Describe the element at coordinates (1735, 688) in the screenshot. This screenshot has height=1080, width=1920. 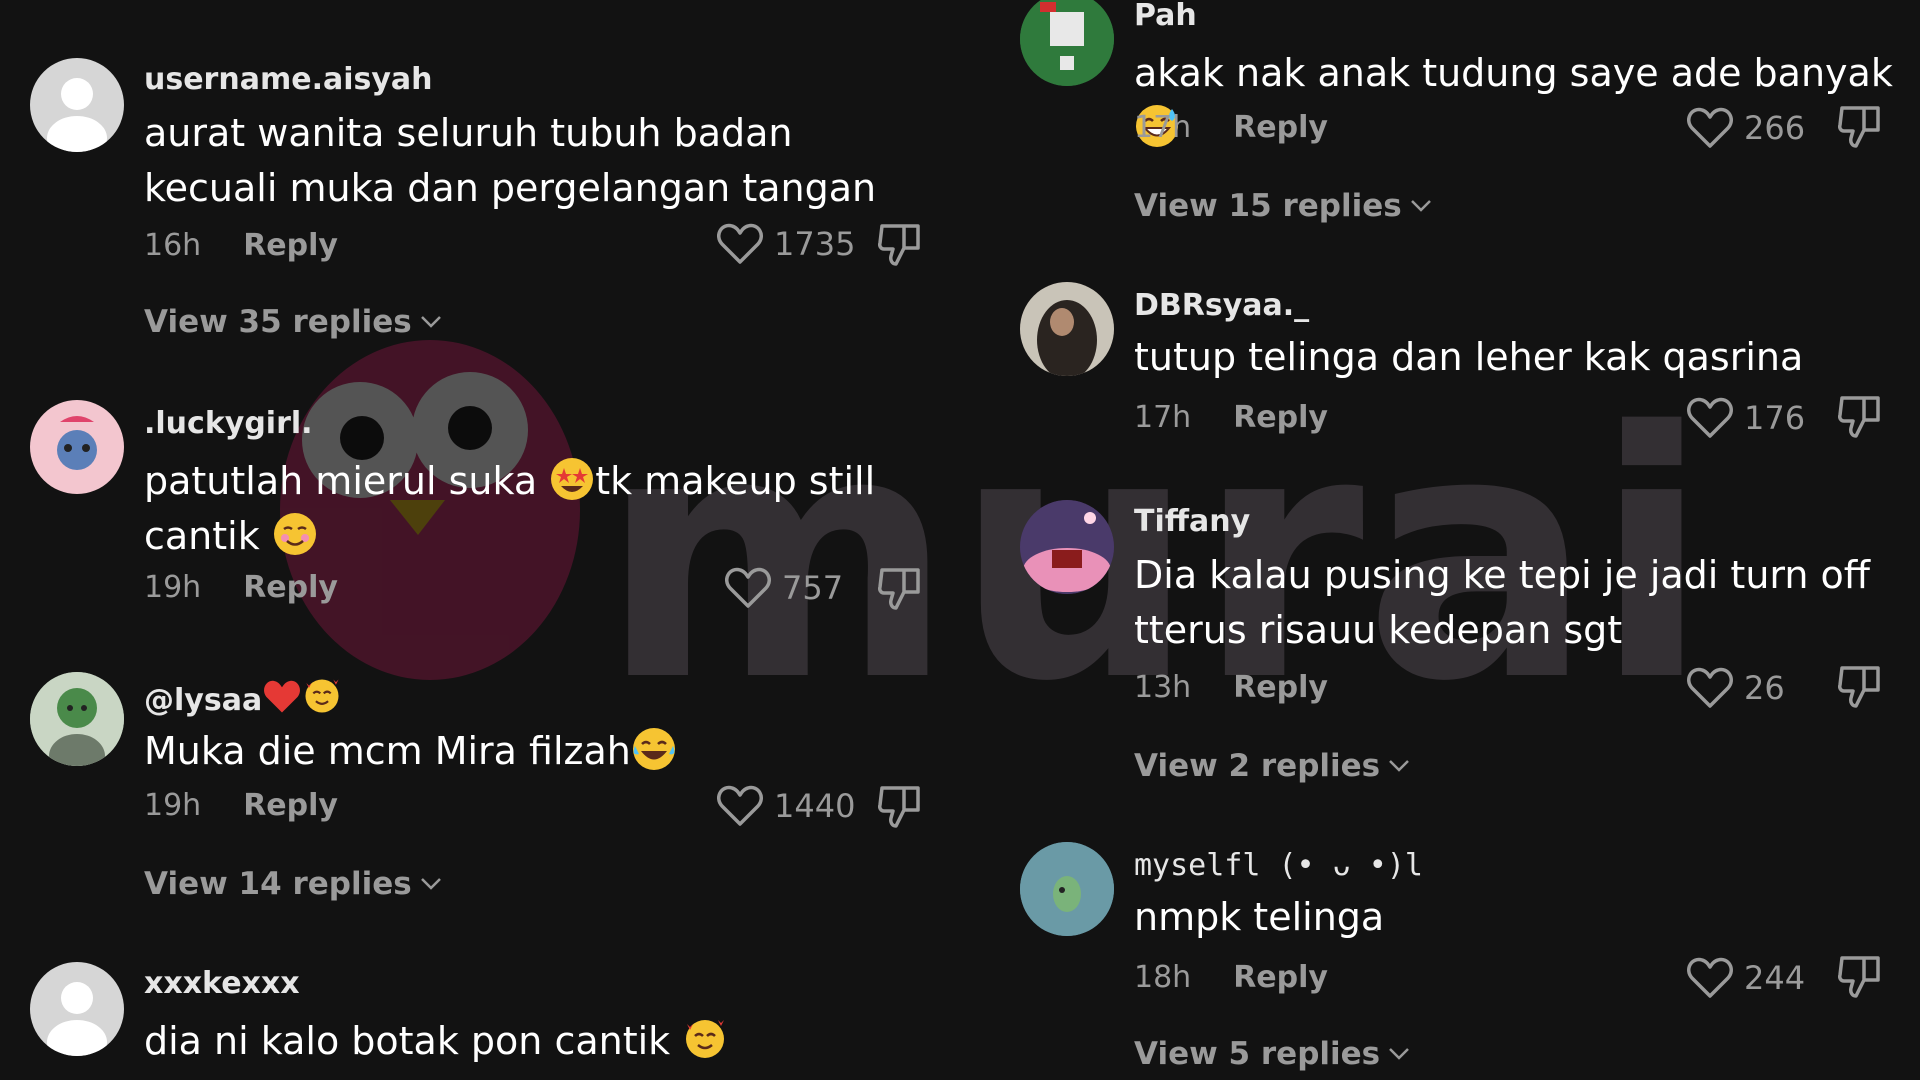
I see `like-group: 26` at that location.